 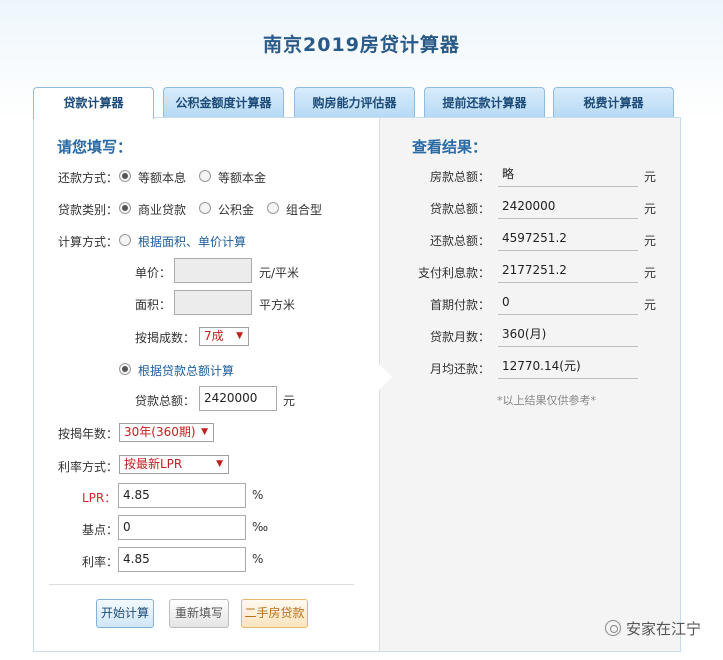 I want to click on result-label-months: 贷款月数：, so click(x=459, y=337).